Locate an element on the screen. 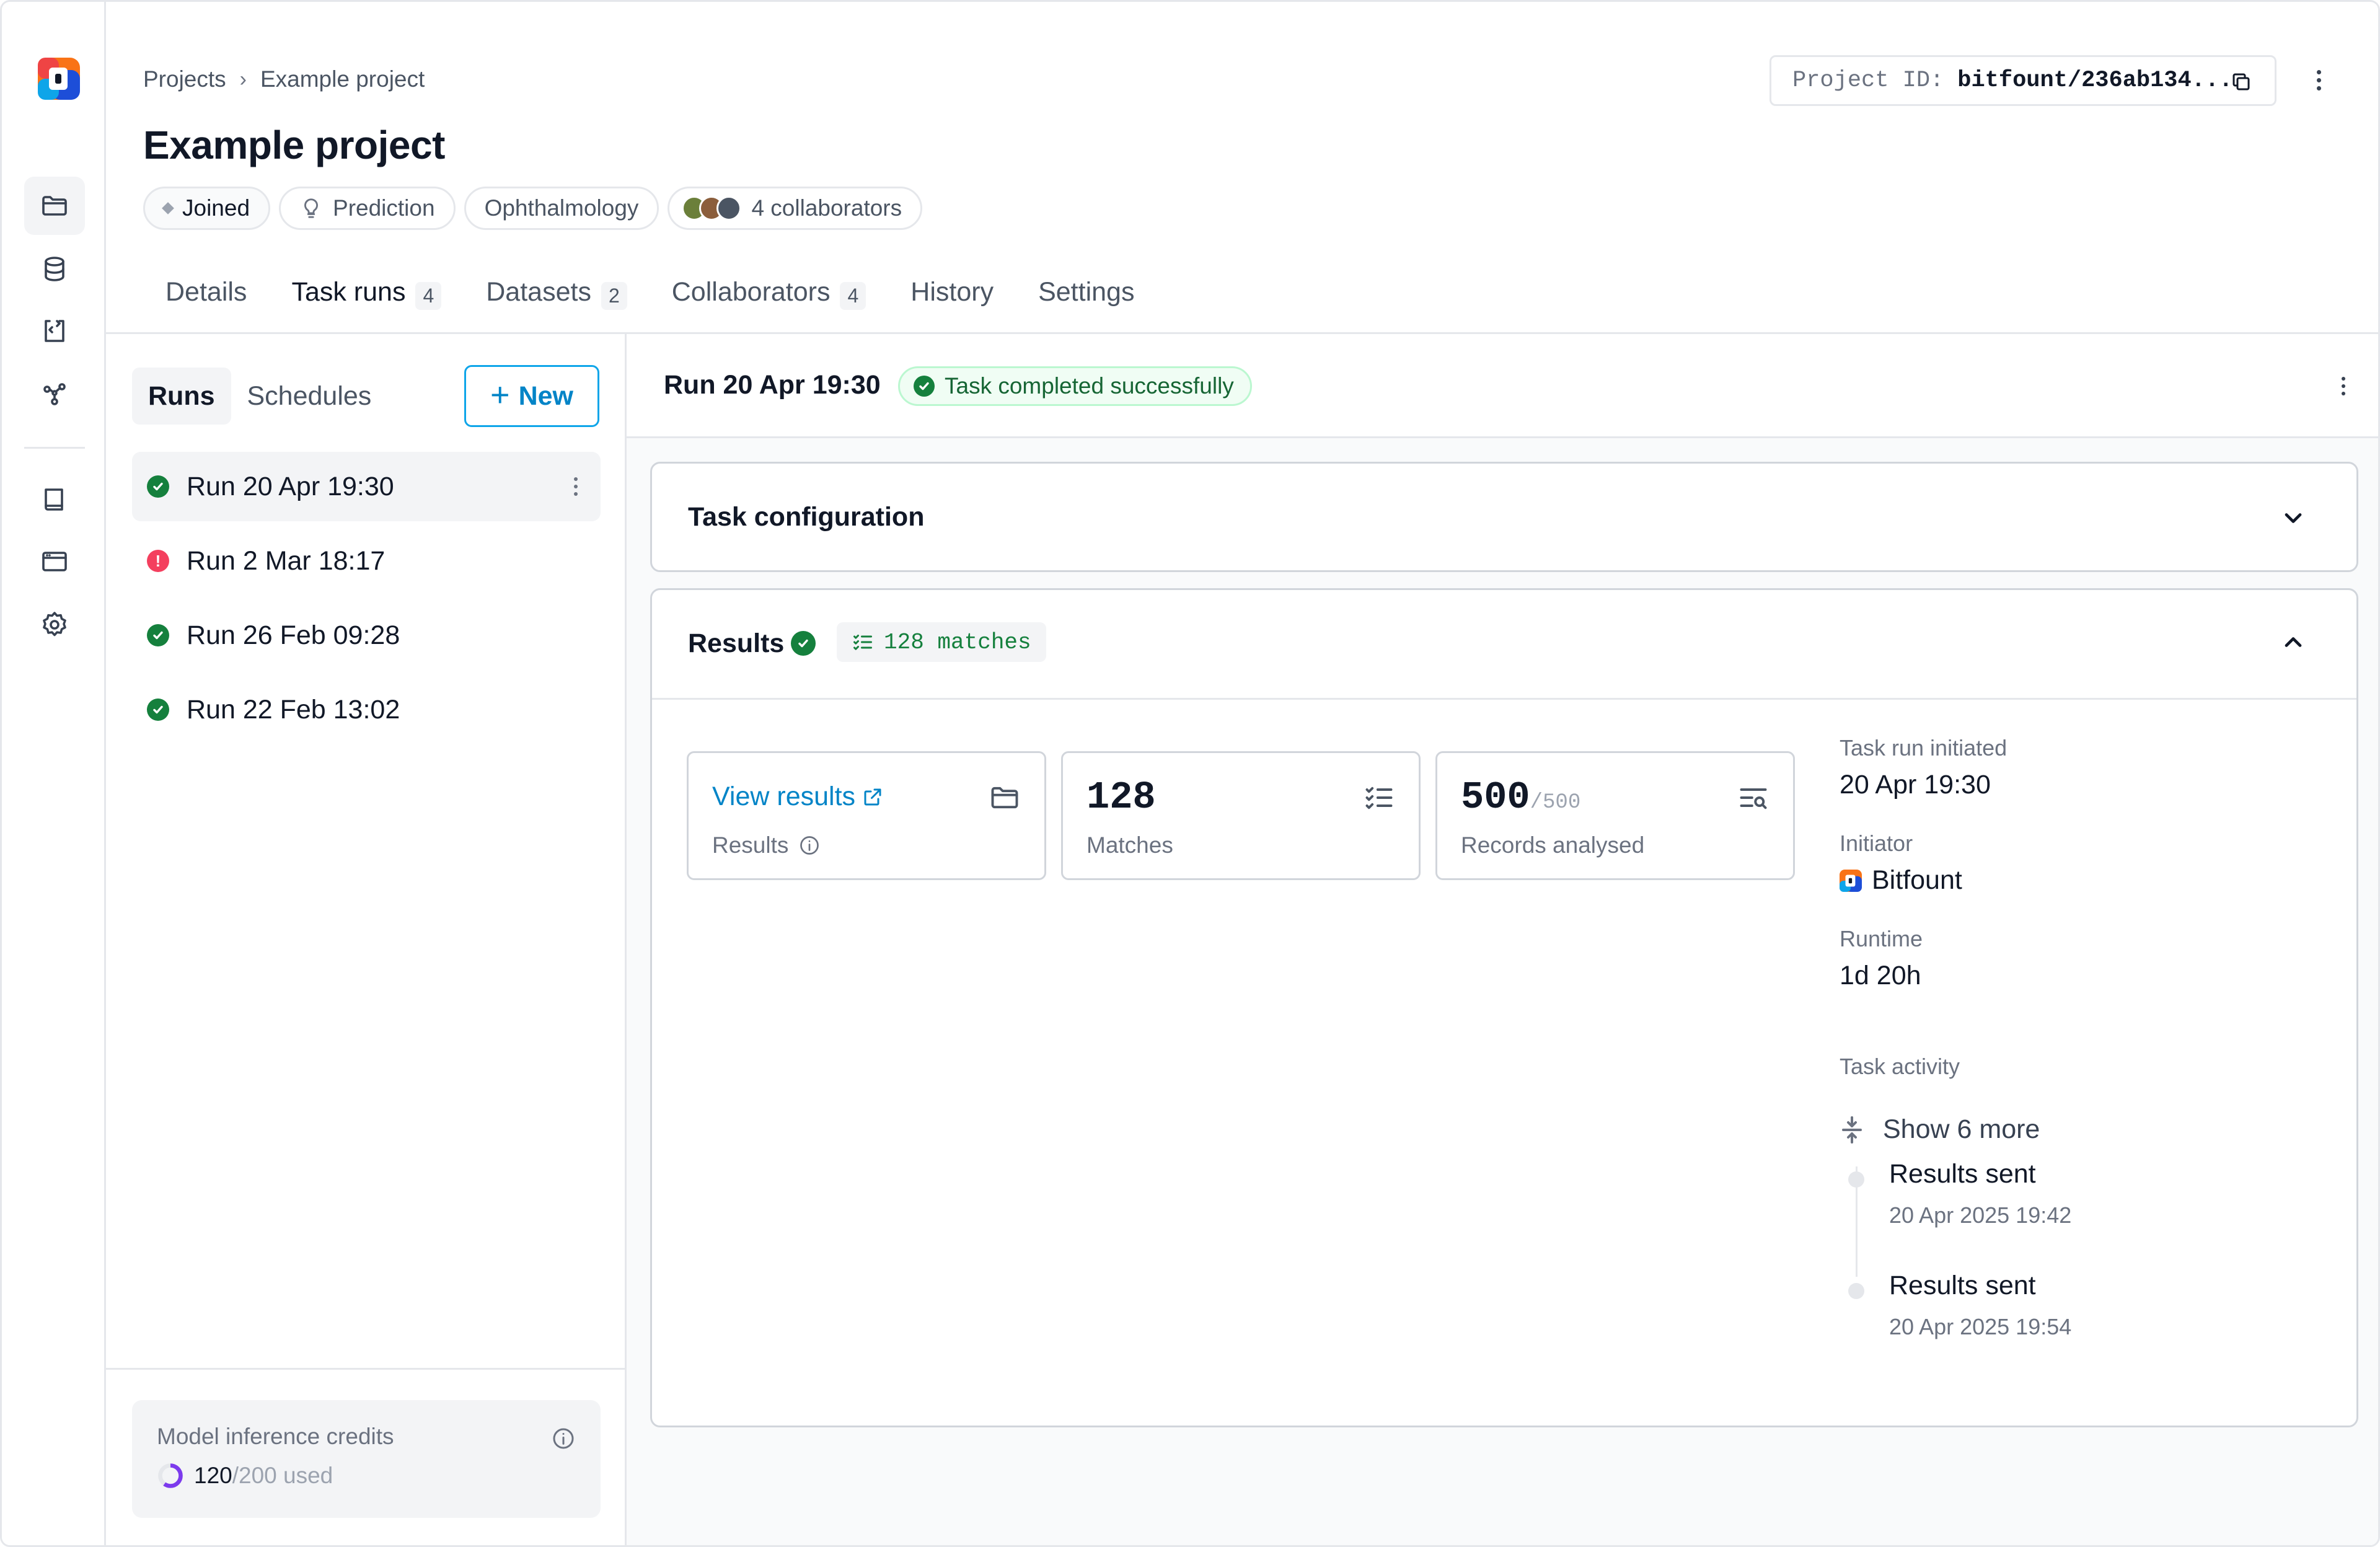  network-nav-button is located at coordinates (54, 394).